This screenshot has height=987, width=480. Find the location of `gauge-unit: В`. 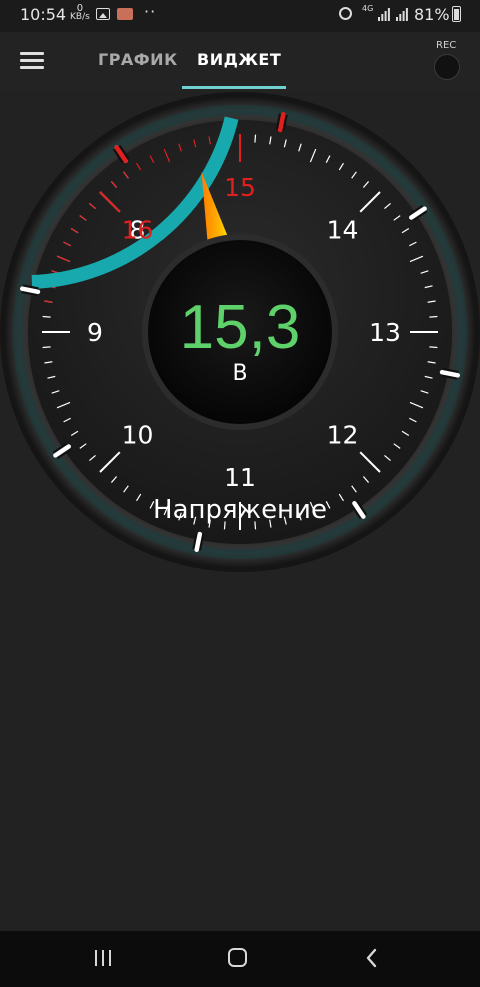

gauge-unit: В is located at coordinates (239, 373).